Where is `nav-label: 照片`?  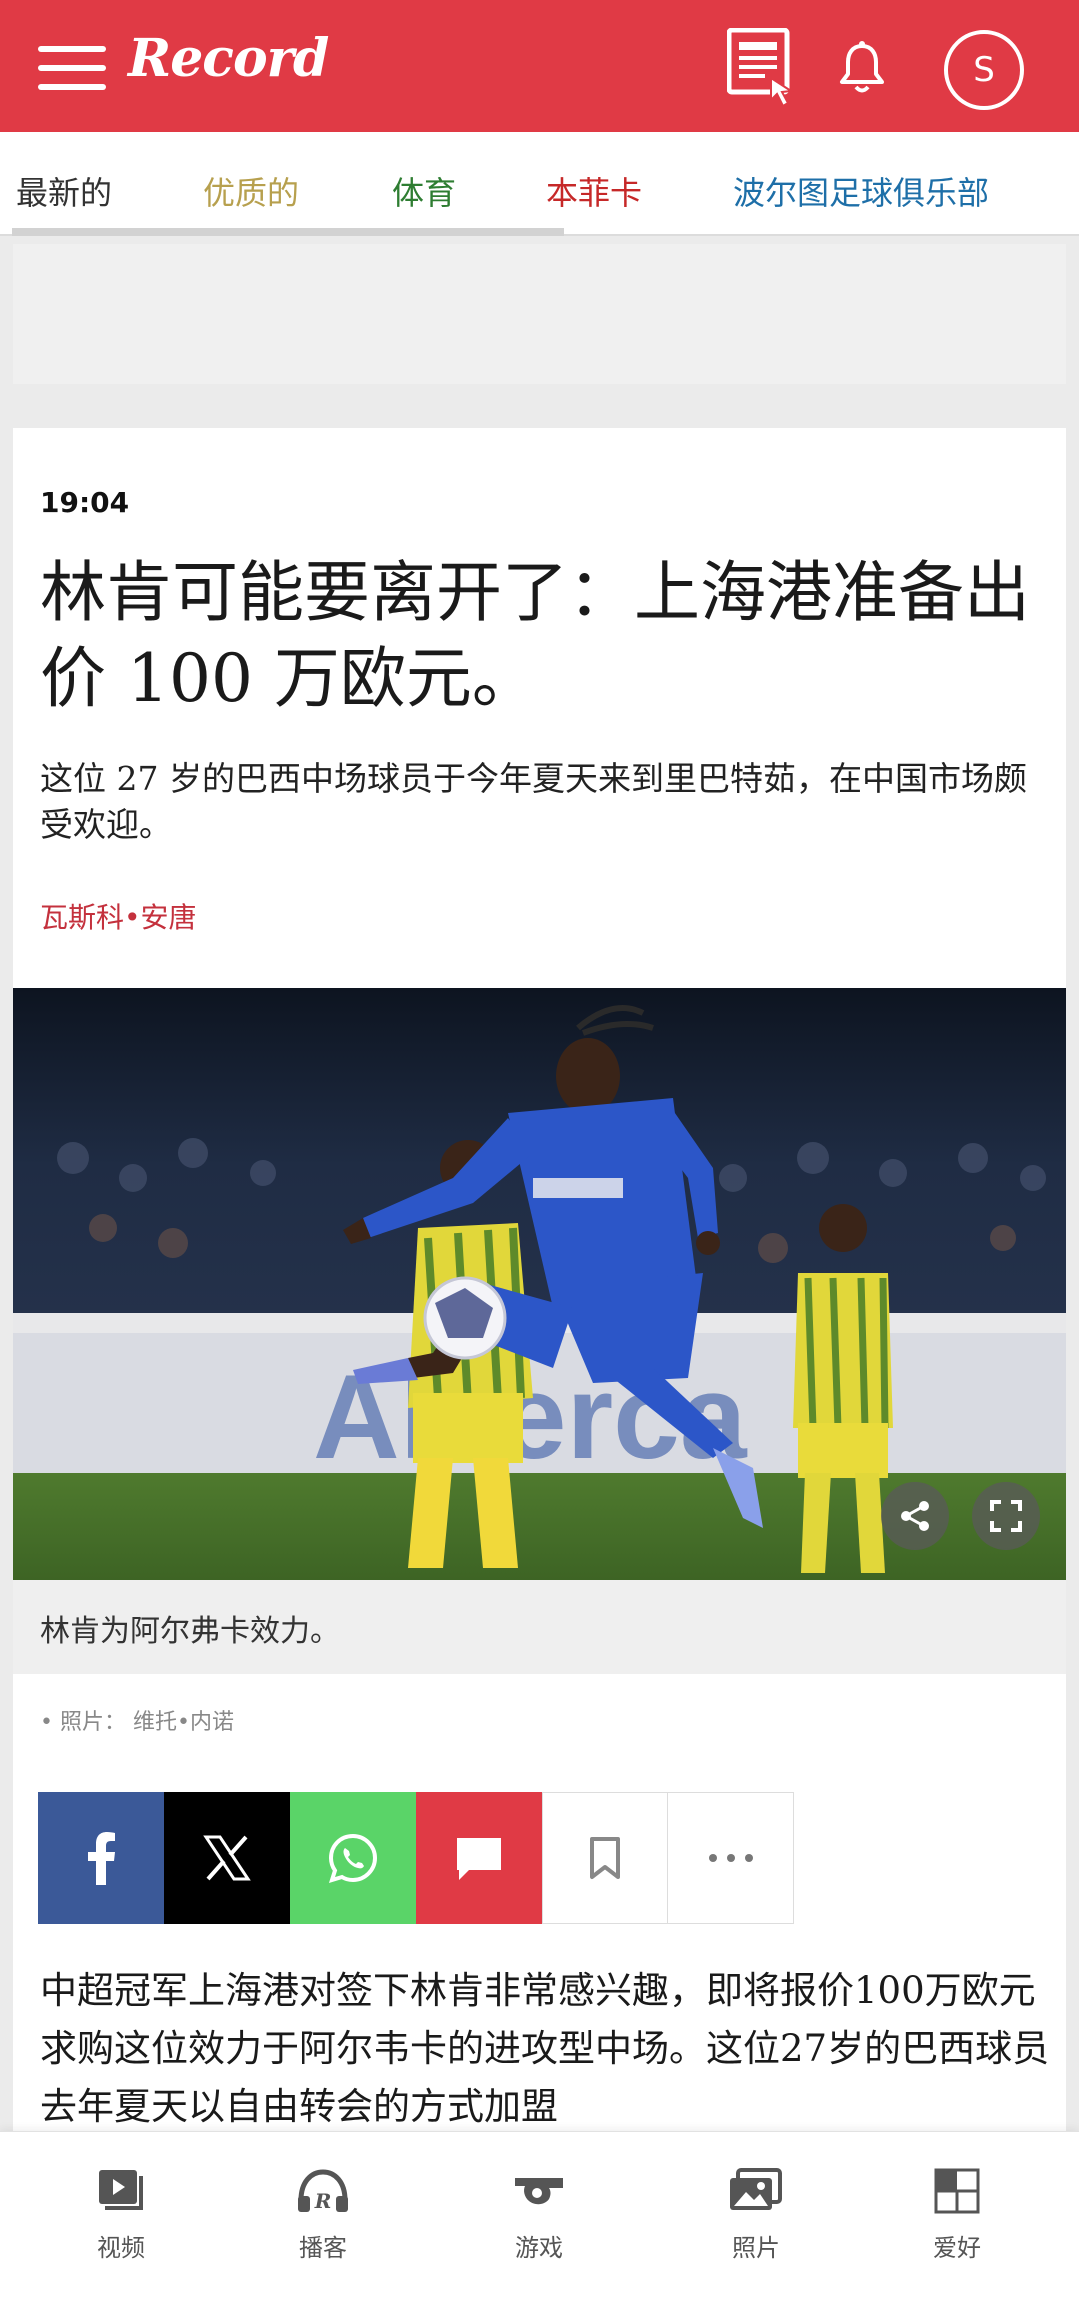 nav-label: 照片 is located at coordinates (756, 2248).